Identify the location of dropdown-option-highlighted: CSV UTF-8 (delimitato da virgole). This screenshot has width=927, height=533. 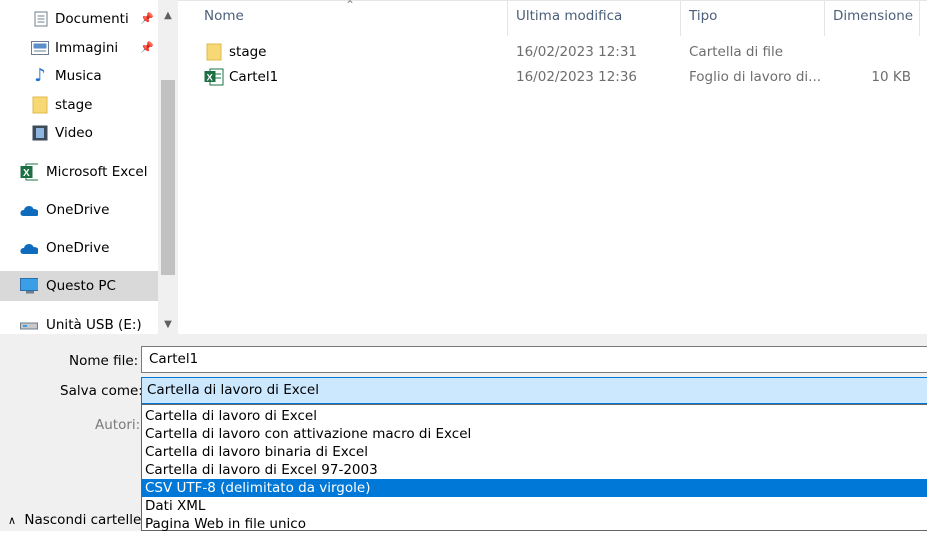
(534, 488).